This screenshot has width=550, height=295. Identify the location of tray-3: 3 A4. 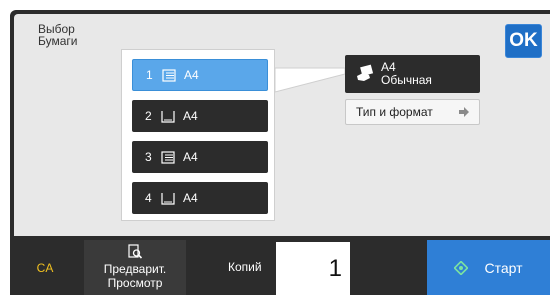
(200, 157).